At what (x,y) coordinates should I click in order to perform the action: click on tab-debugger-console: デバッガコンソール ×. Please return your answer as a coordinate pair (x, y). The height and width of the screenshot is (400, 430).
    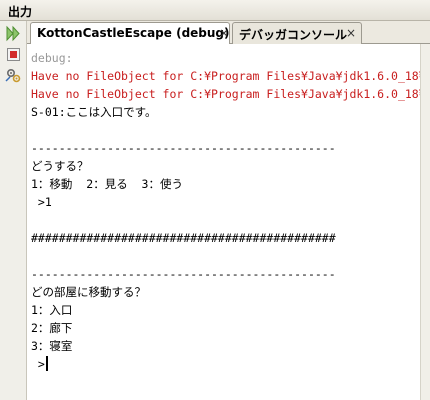
    Looking at the image, I should click on (297, 33).